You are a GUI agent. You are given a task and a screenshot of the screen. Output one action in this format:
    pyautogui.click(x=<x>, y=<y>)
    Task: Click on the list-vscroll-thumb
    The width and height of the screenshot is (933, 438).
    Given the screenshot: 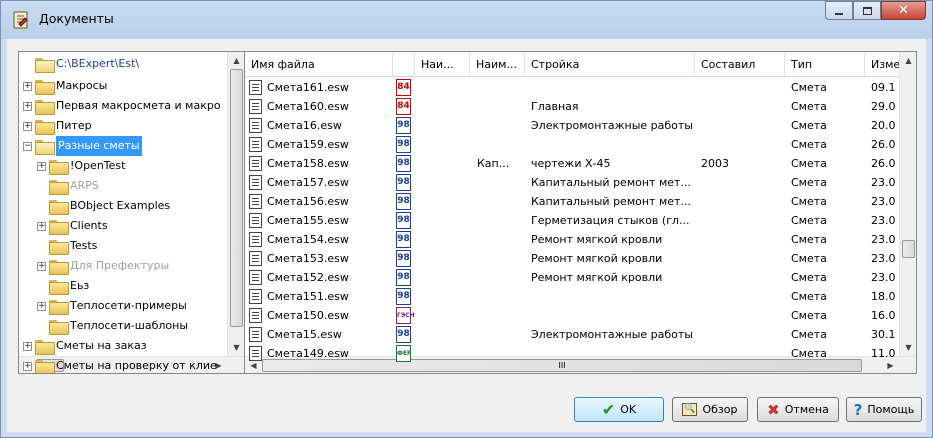 What is the action you would take?
    pyautogui.click(x=908, y=249)
    